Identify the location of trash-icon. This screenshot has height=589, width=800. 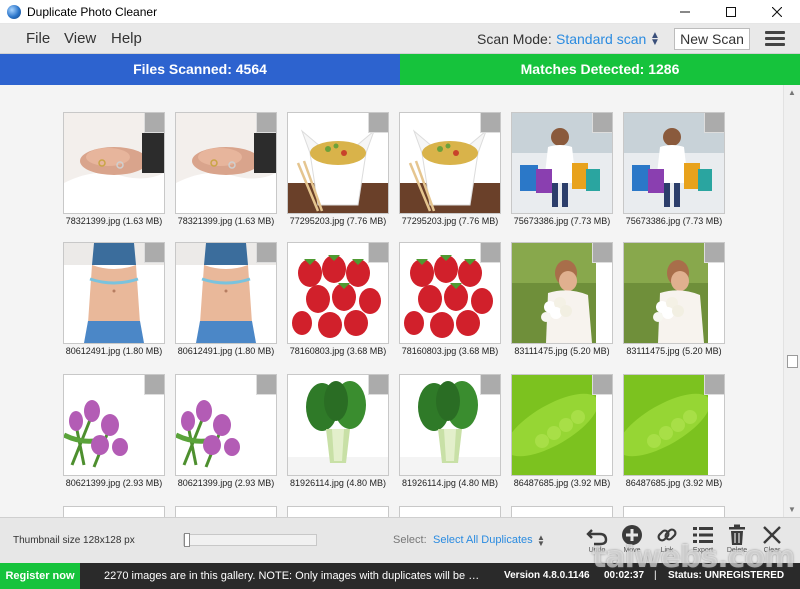
(737, 534).